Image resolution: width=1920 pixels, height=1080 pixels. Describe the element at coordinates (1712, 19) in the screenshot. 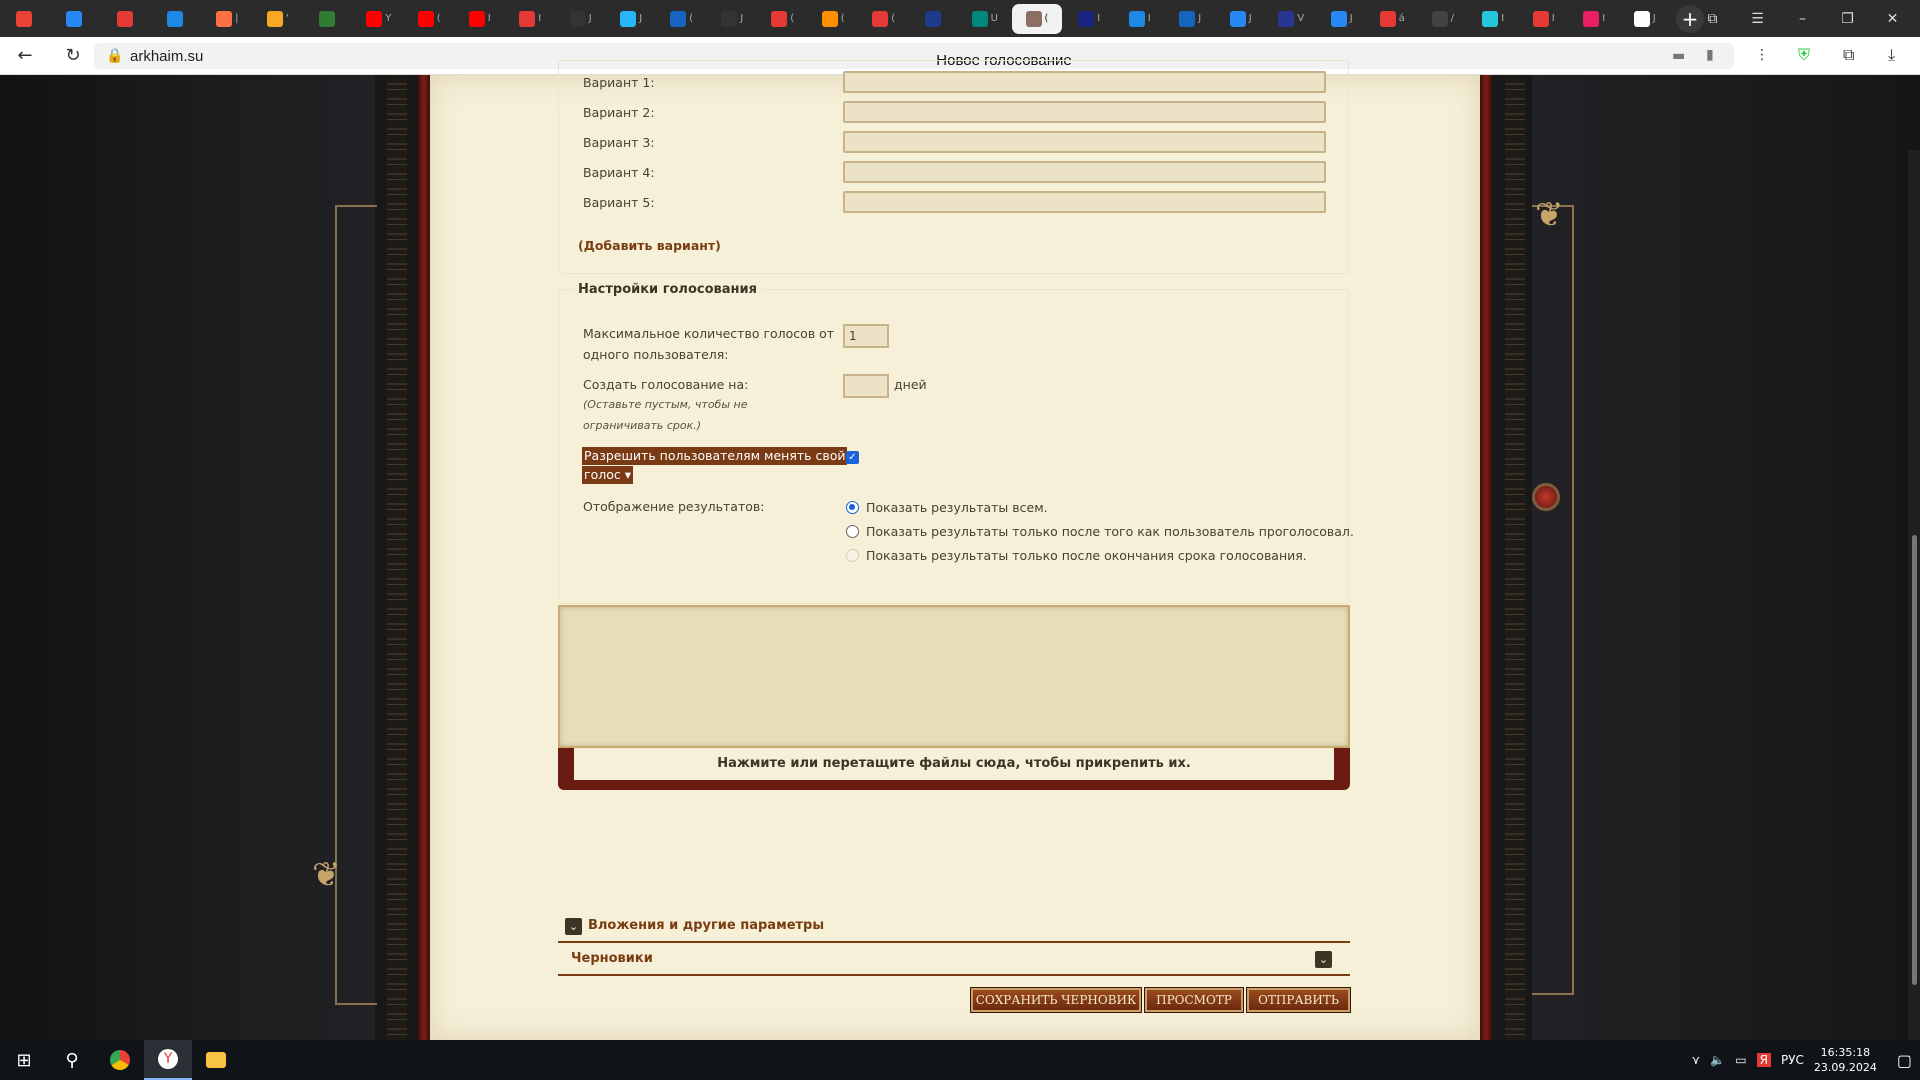

I see `tab-manager-icon: ⧉` at that location.